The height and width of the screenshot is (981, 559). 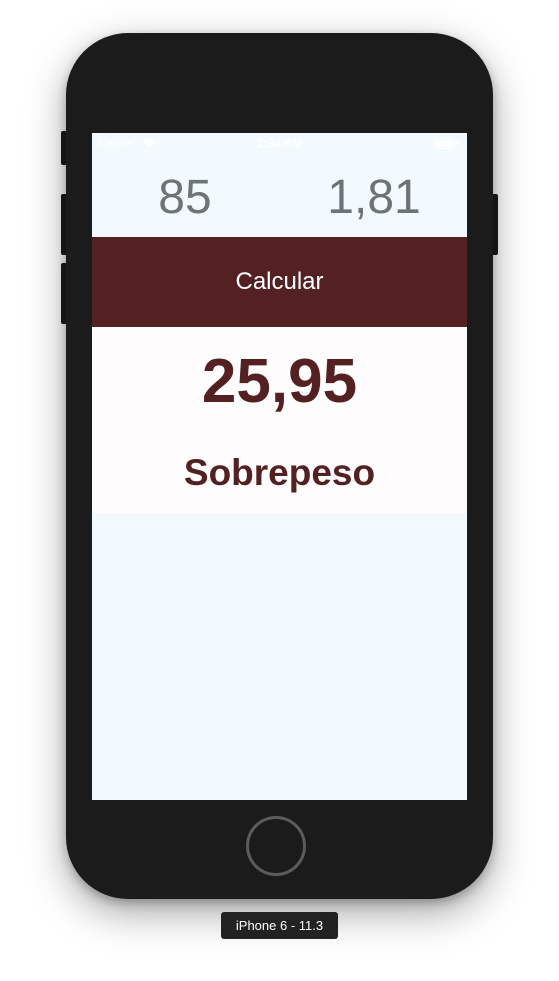 What do you see at coordinates (279, 925) in the screenshot?
I see `simulator-device-label: iPhone 6 - 11.3` at bounding box center [279, 925].